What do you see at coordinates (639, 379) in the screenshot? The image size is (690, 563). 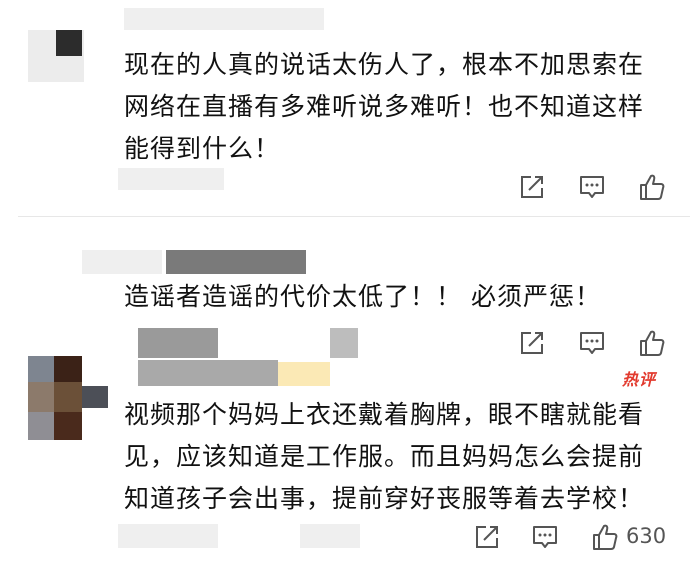 I see `hot-comment-badge: 热评` at bounding box center [639, 379].